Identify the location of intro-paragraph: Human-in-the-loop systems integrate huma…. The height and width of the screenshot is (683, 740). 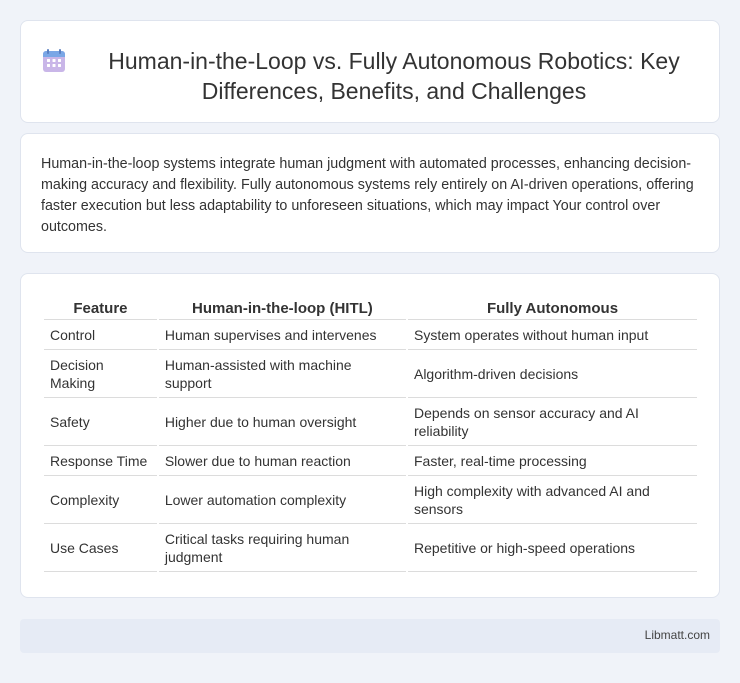
(367, 195).